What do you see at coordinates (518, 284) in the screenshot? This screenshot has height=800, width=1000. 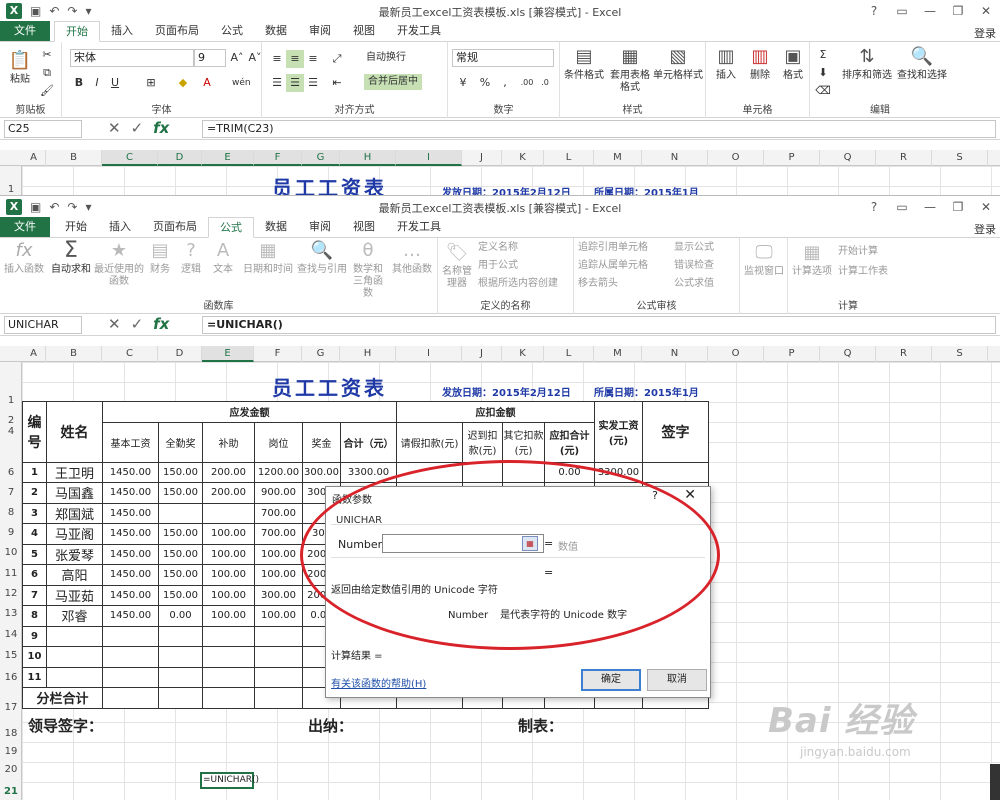 I see `create-from-sel-button: 根据所选内容创建` at bounding box center [518, 284].